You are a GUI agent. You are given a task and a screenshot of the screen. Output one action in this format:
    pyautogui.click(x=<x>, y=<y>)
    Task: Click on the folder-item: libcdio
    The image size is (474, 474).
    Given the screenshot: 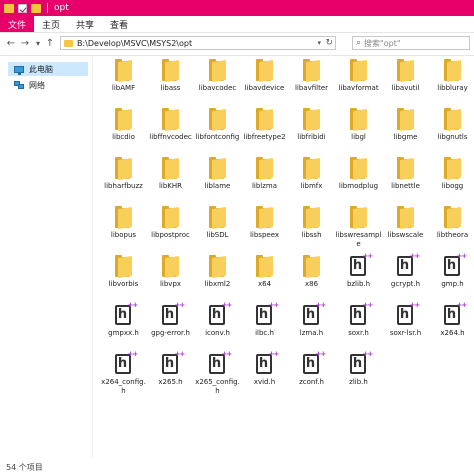 What is the action you would take?
    pyautogui.click(x=123, y=131)
    